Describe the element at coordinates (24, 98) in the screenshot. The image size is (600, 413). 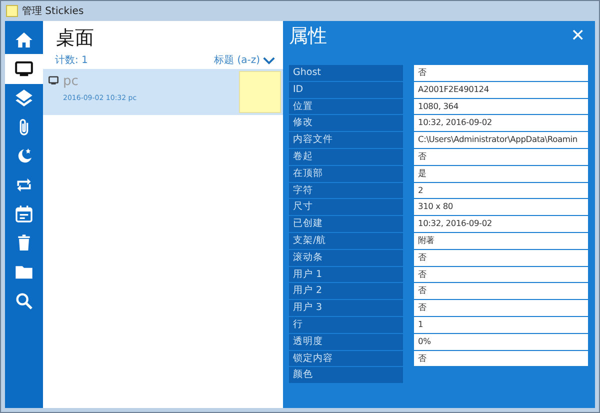
I see `layers-icon` at that location.